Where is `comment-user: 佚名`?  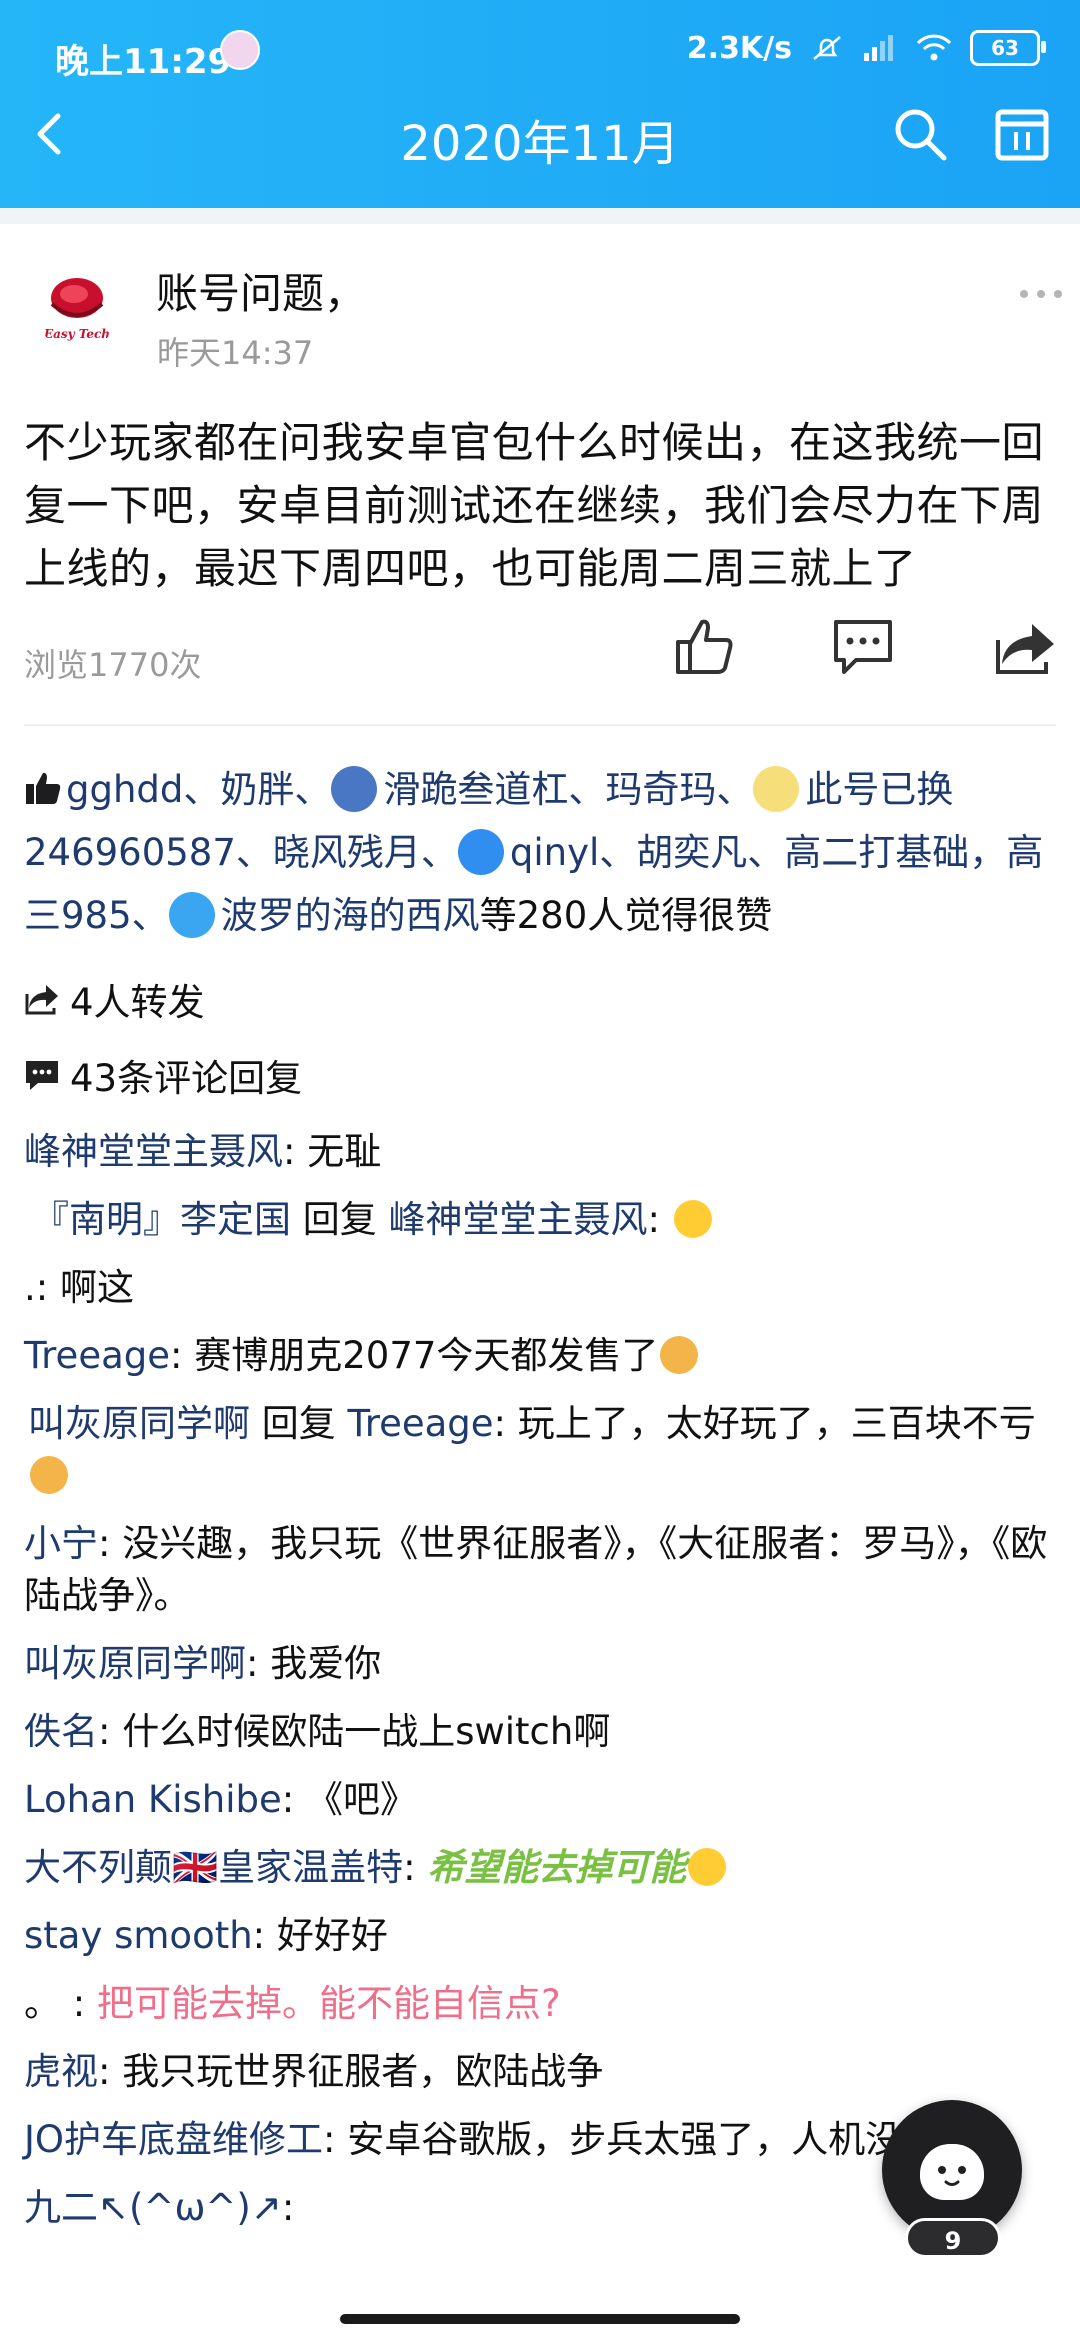 comment-user: 佚名 is located at coordinates (61, 1731).